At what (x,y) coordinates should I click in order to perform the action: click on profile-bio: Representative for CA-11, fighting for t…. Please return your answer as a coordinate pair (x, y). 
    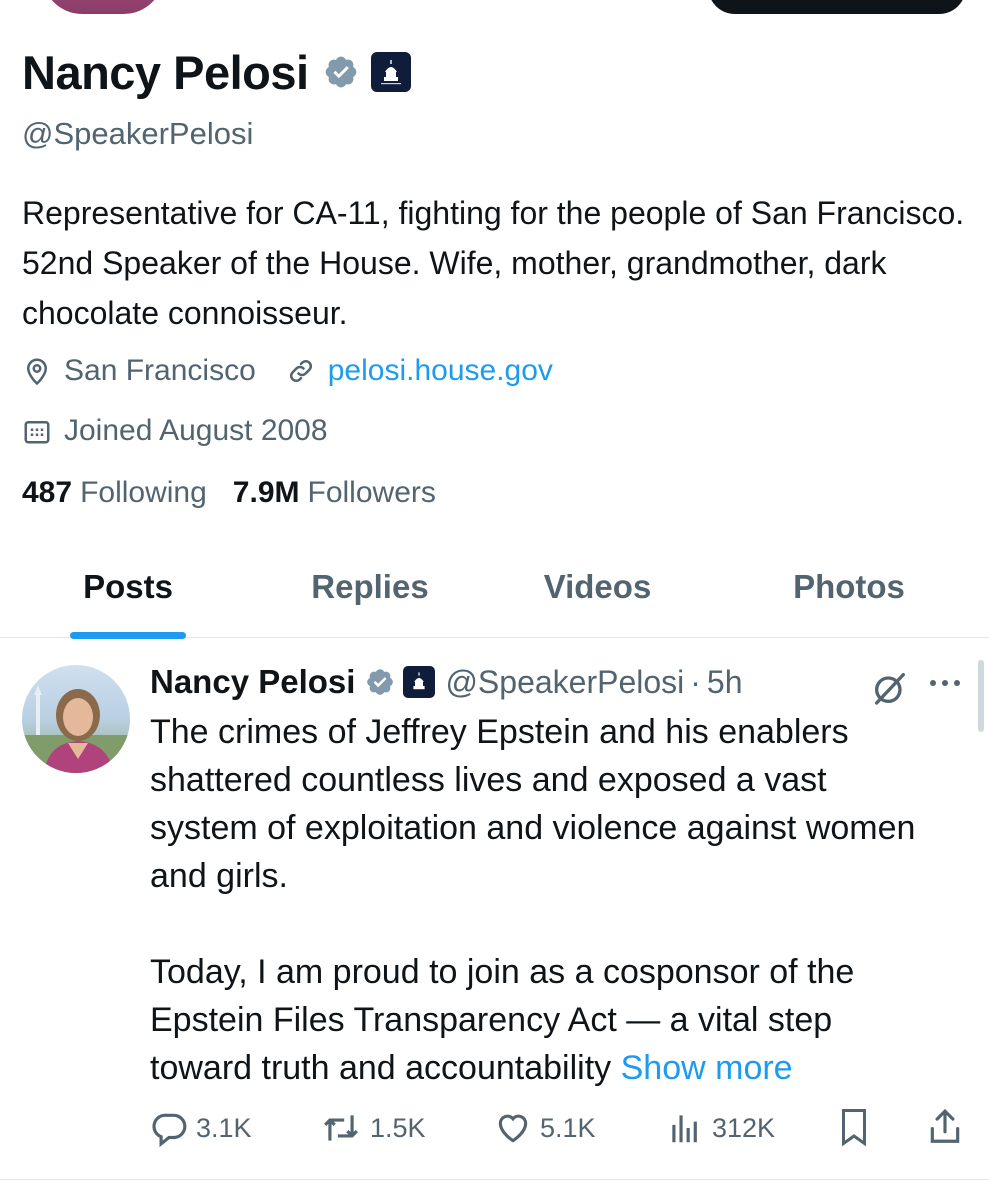
    Looking at the image, I should click on (493, 263).